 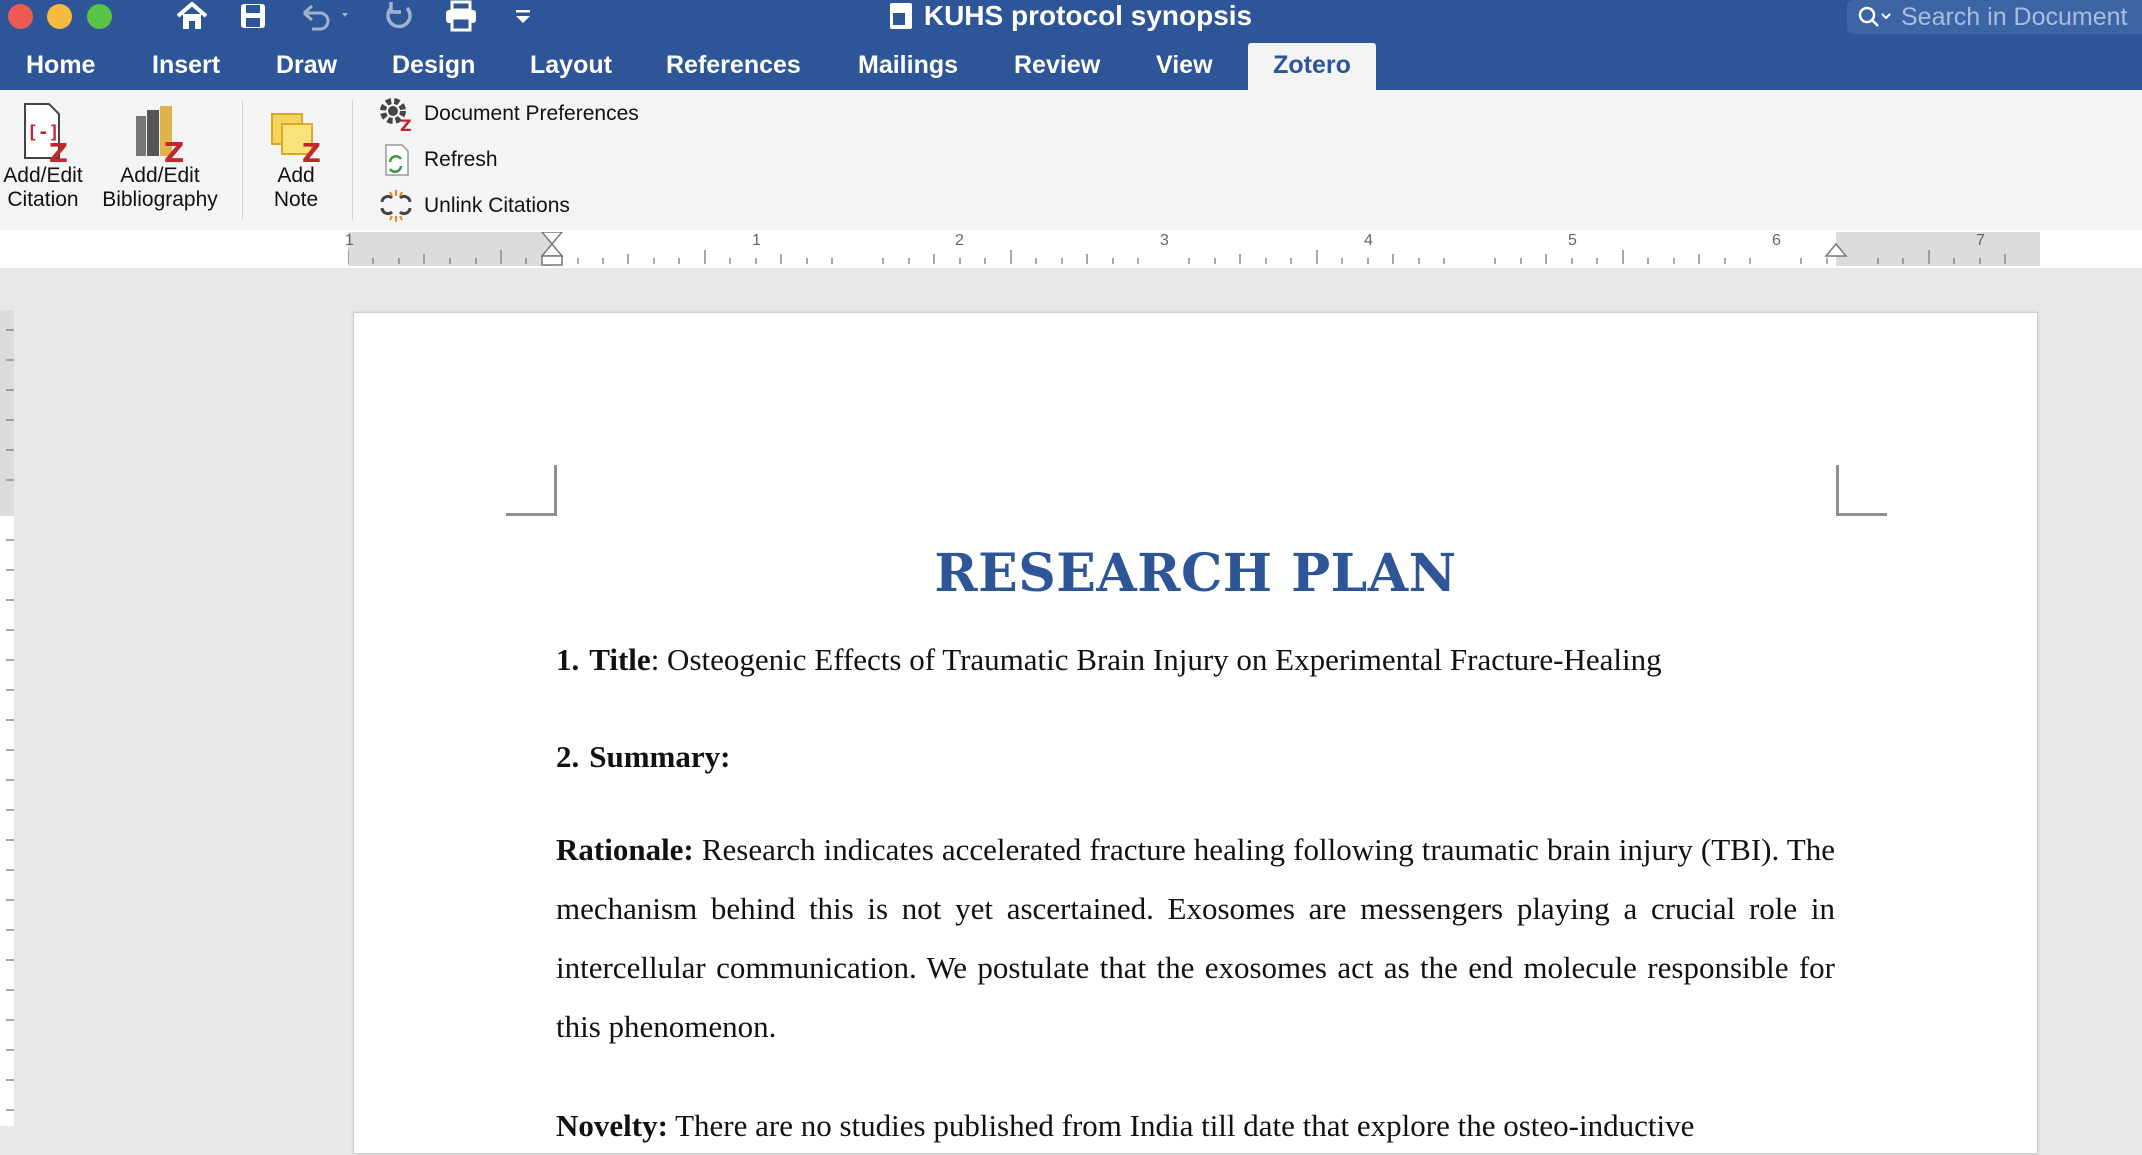 I want to click on document-preferences-button: Z Document Preferences, so click(x=508, y=114).